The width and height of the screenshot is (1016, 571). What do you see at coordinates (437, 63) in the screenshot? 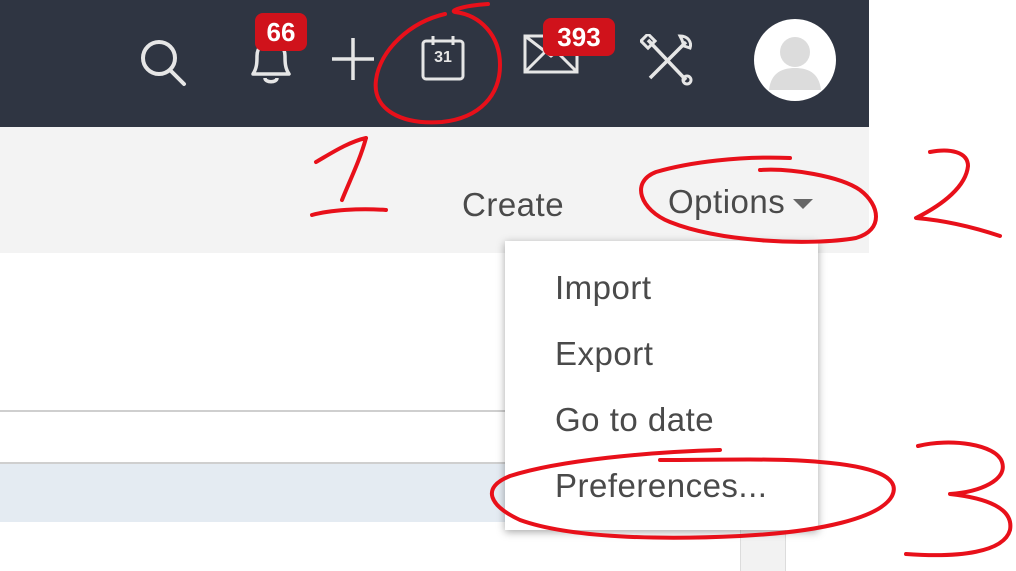
I see `annotation-circle-calendar` at bounding box center [437, 63].